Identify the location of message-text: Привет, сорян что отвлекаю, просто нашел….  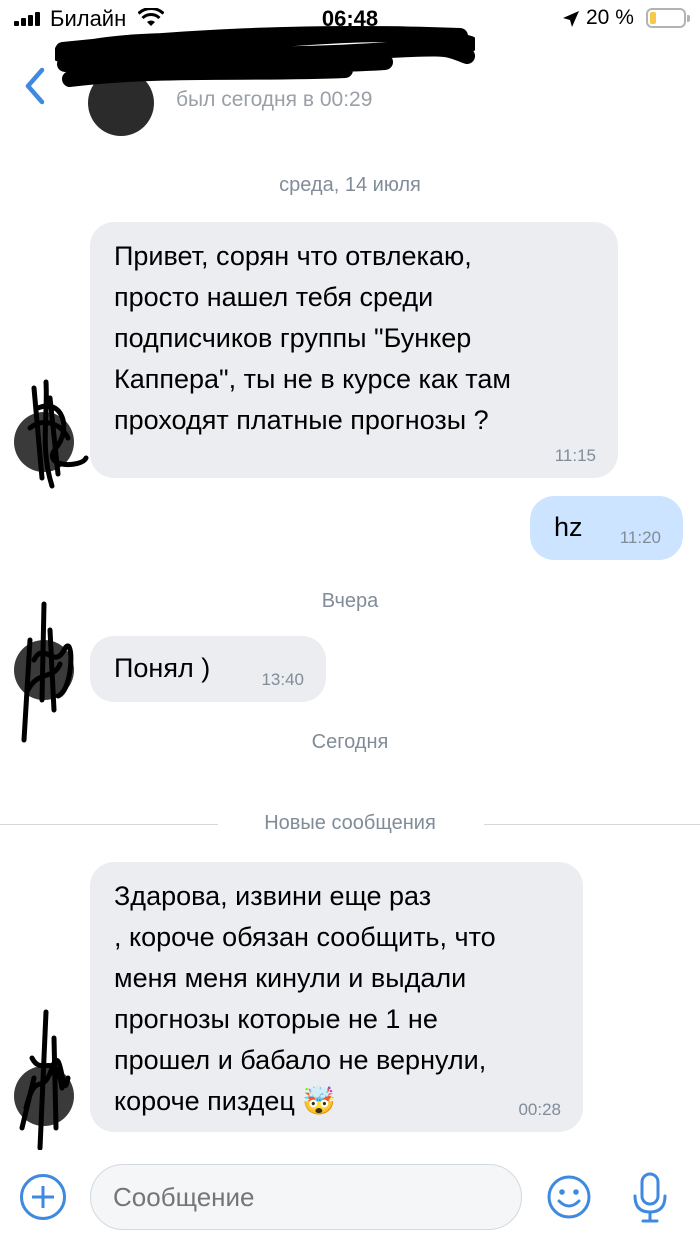
(312, 338).